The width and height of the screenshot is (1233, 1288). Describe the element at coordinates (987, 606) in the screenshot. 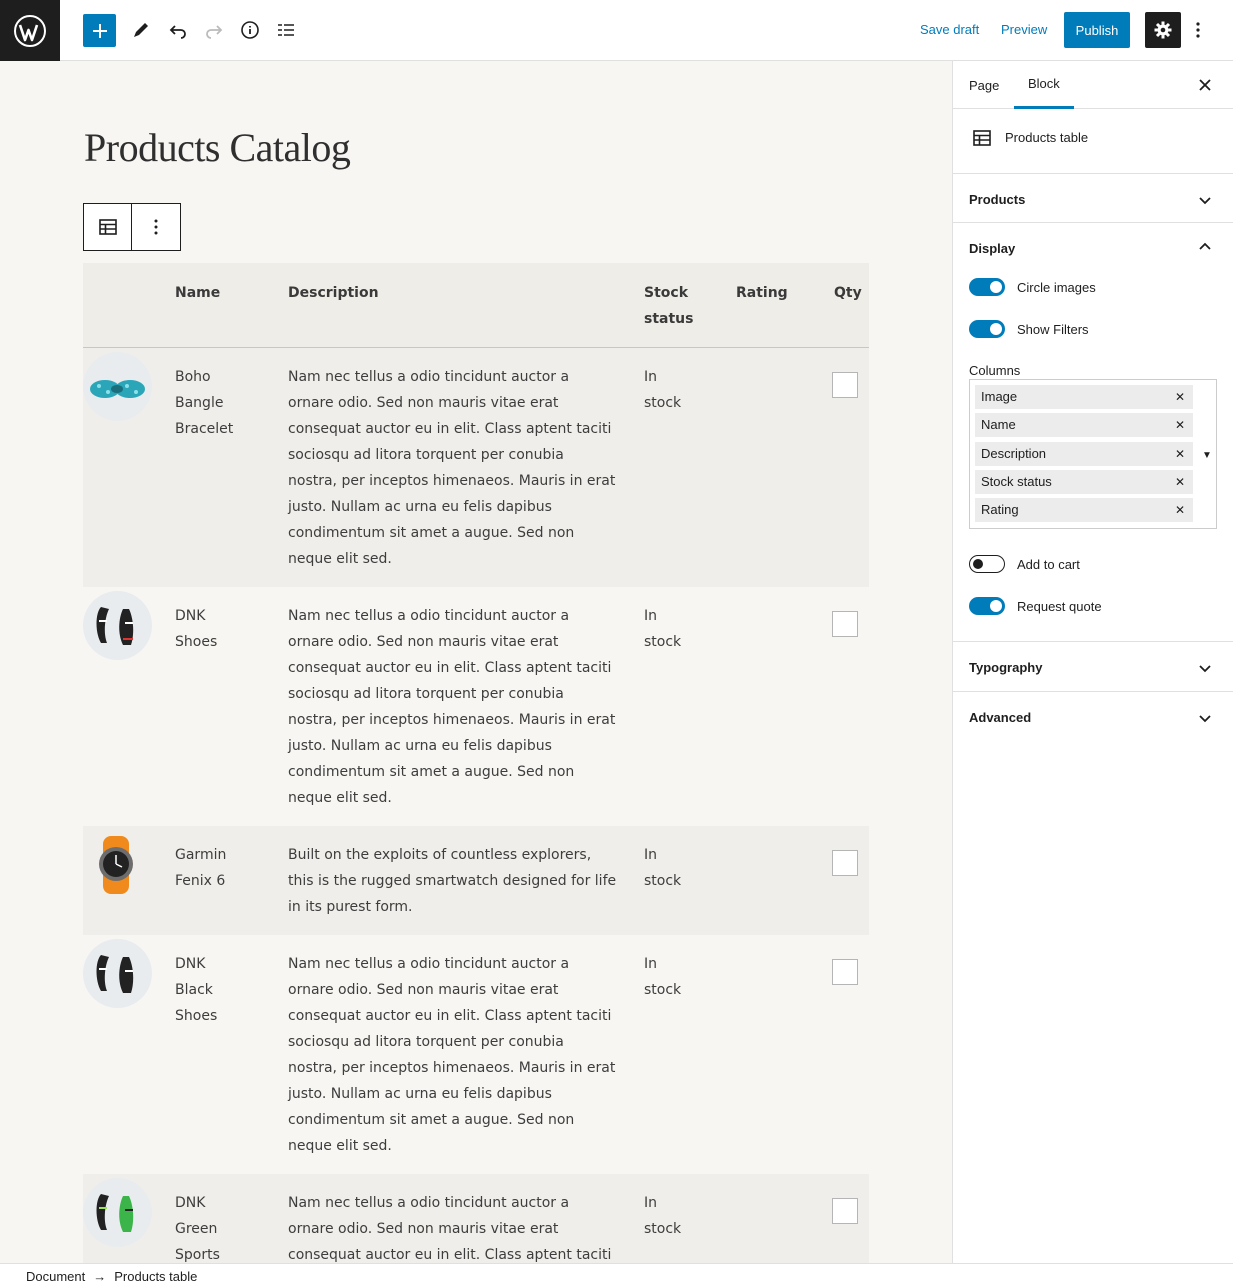

I see `request-quote-toggle` at that location.